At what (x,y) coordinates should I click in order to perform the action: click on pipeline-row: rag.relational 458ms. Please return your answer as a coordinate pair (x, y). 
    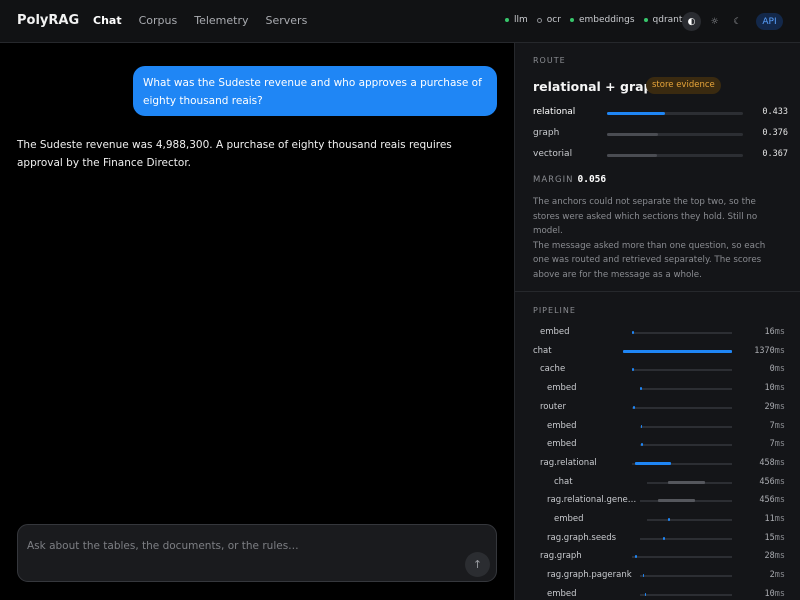
    Looking at the image, I should click on (657, 464).